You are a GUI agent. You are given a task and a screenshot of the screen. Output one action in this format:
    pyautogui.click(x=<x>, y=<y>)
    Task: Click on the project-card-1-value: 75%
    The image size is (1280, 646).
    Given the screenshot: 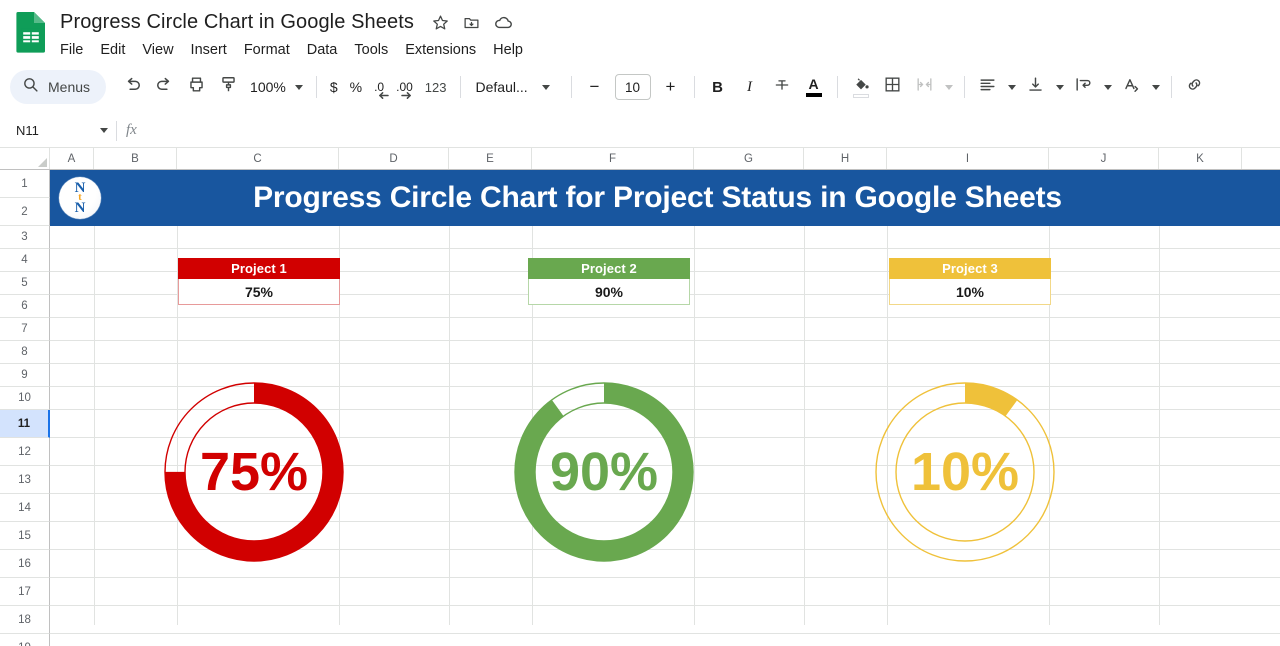 What is the action you would take?
    pyautogui.click(x=259, y=292)
    